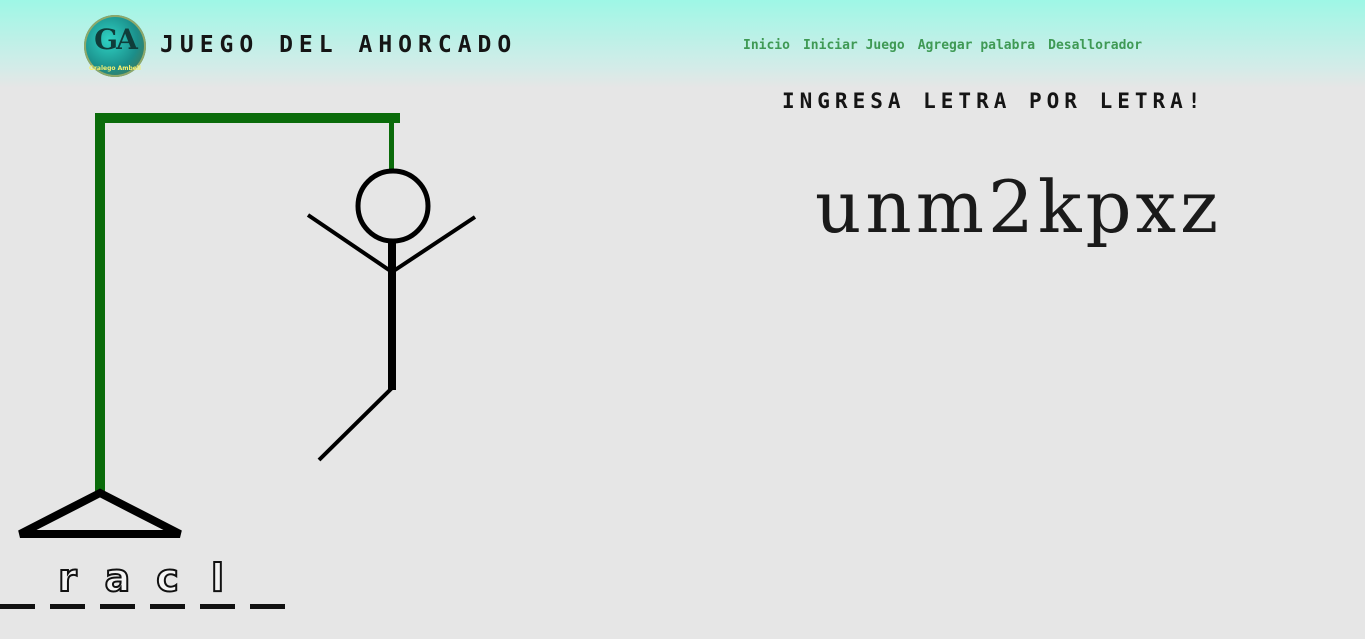 This screenshot has height=639, width=1365. Describe the element at coordinates (391, 315) in the screenshot. I see `hangman-figure` at that location.